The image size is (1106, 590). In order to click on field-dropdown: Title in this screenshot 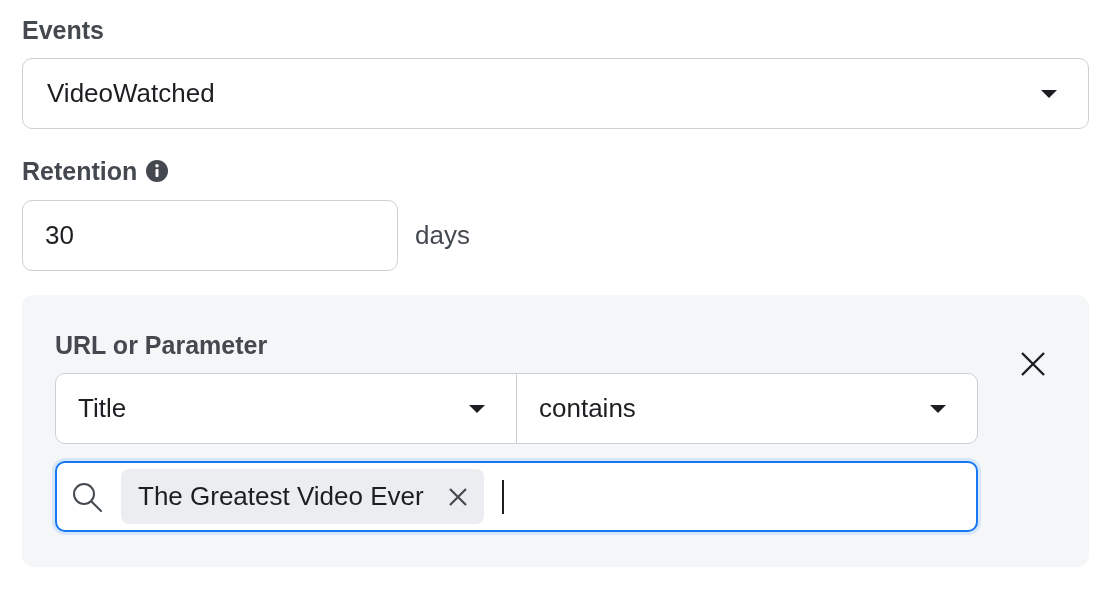, I will do `click(286, 408)`.